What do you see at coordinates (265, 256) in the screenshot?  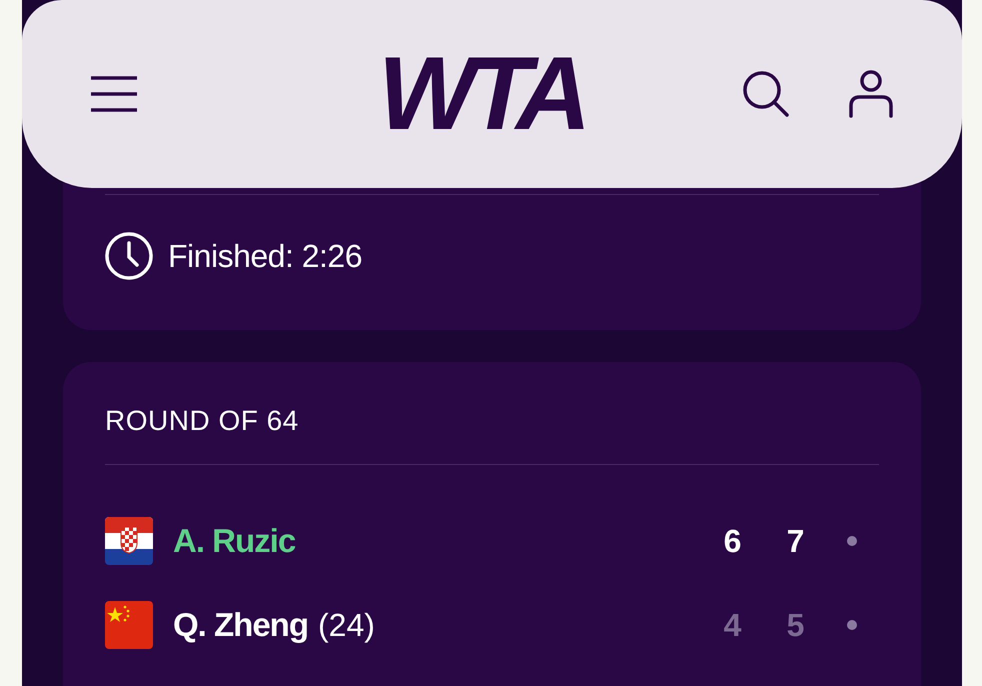 I see `match-status: Finished: 2:26` at bounding box center [265, 256].